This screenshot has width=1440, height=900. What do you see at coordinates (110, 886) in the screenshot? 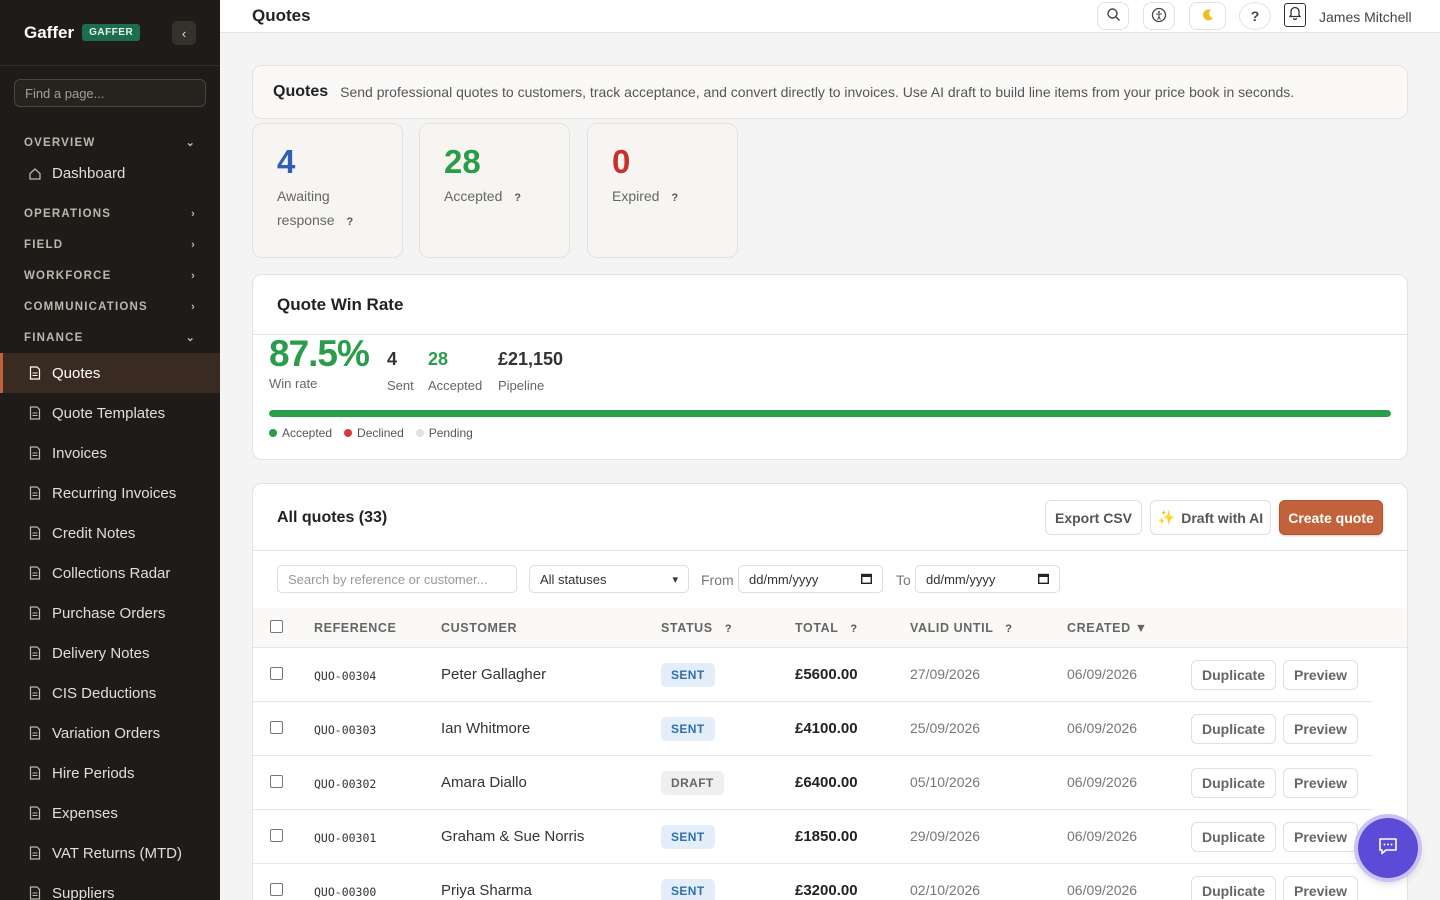
I see `sidebar-item-suppliers: Suppliers` at bounding box center [110, 886].